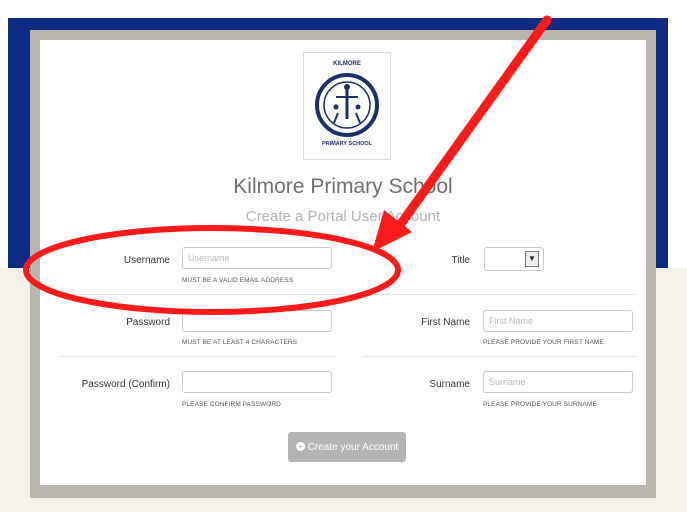  Describe the element at coordinates (540, 404) in the screenshot. I see `surname-hint: PLEASE PROVIDE YOUR SURNAME` at that location.